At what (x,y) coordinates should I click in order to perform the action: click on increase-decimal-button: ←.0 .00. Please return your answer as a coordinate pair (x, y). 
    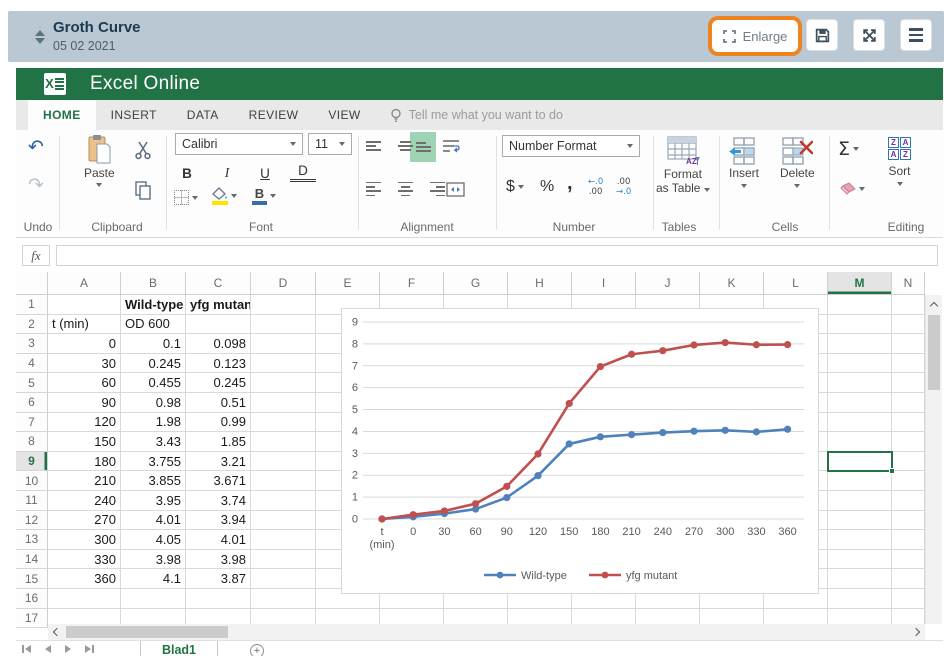
    Looking at the image, I should click on (595, 187).